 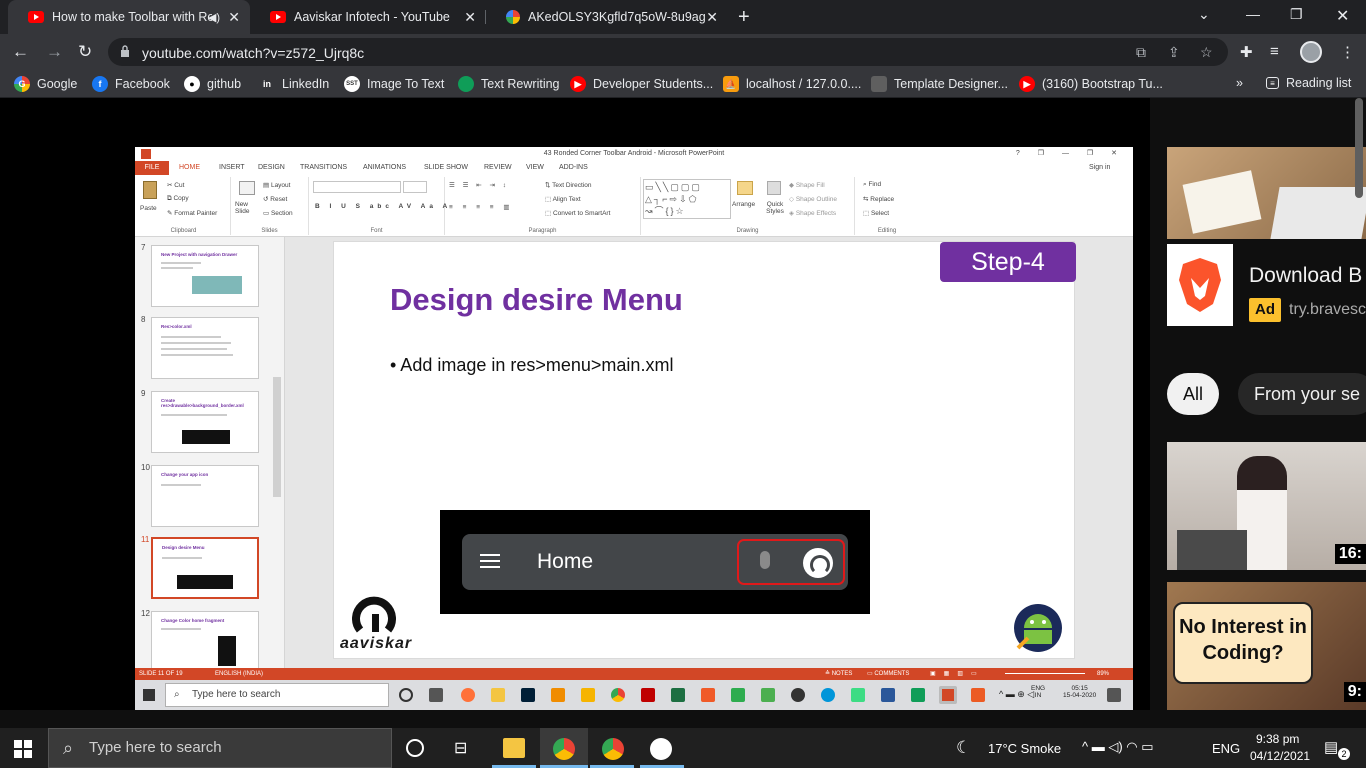 What do you see at coordinates (1342, 16) in the screenshot?
I see `close-window-button: ✕` at bounding box center [1342, 16].